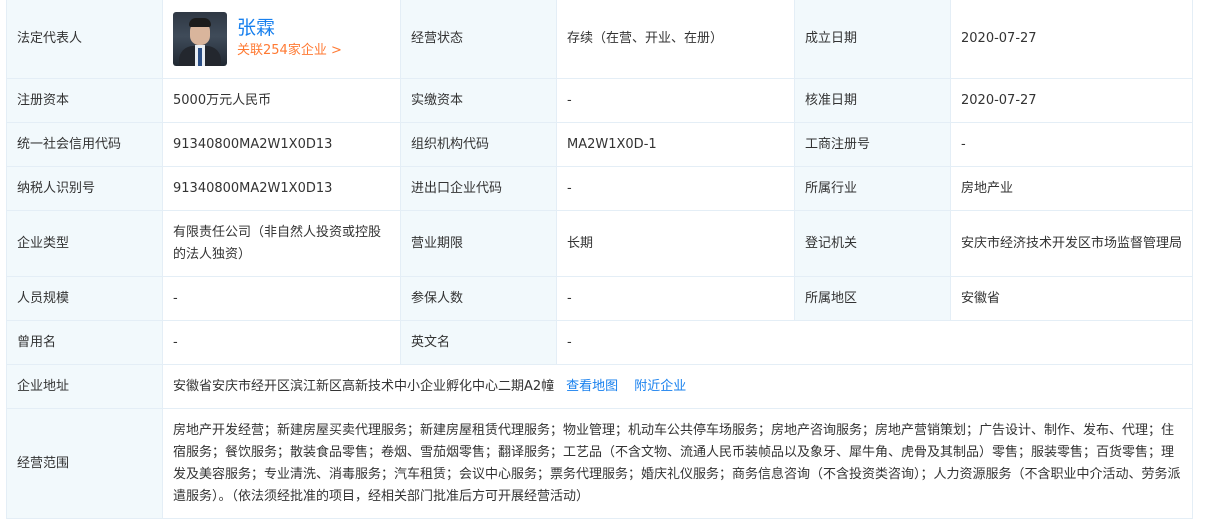 This screenshot has width=1212, height=523. Describe the element at coordinates (1071, 144) in the screenshot. I see `reg-number-value: -` at that location.